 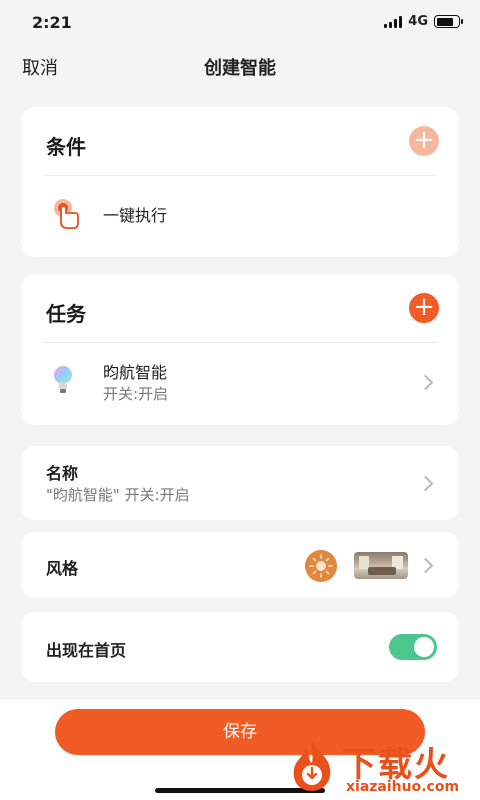 I want to click on homepage-row: 出现在首页, so click(x=240, y=647).